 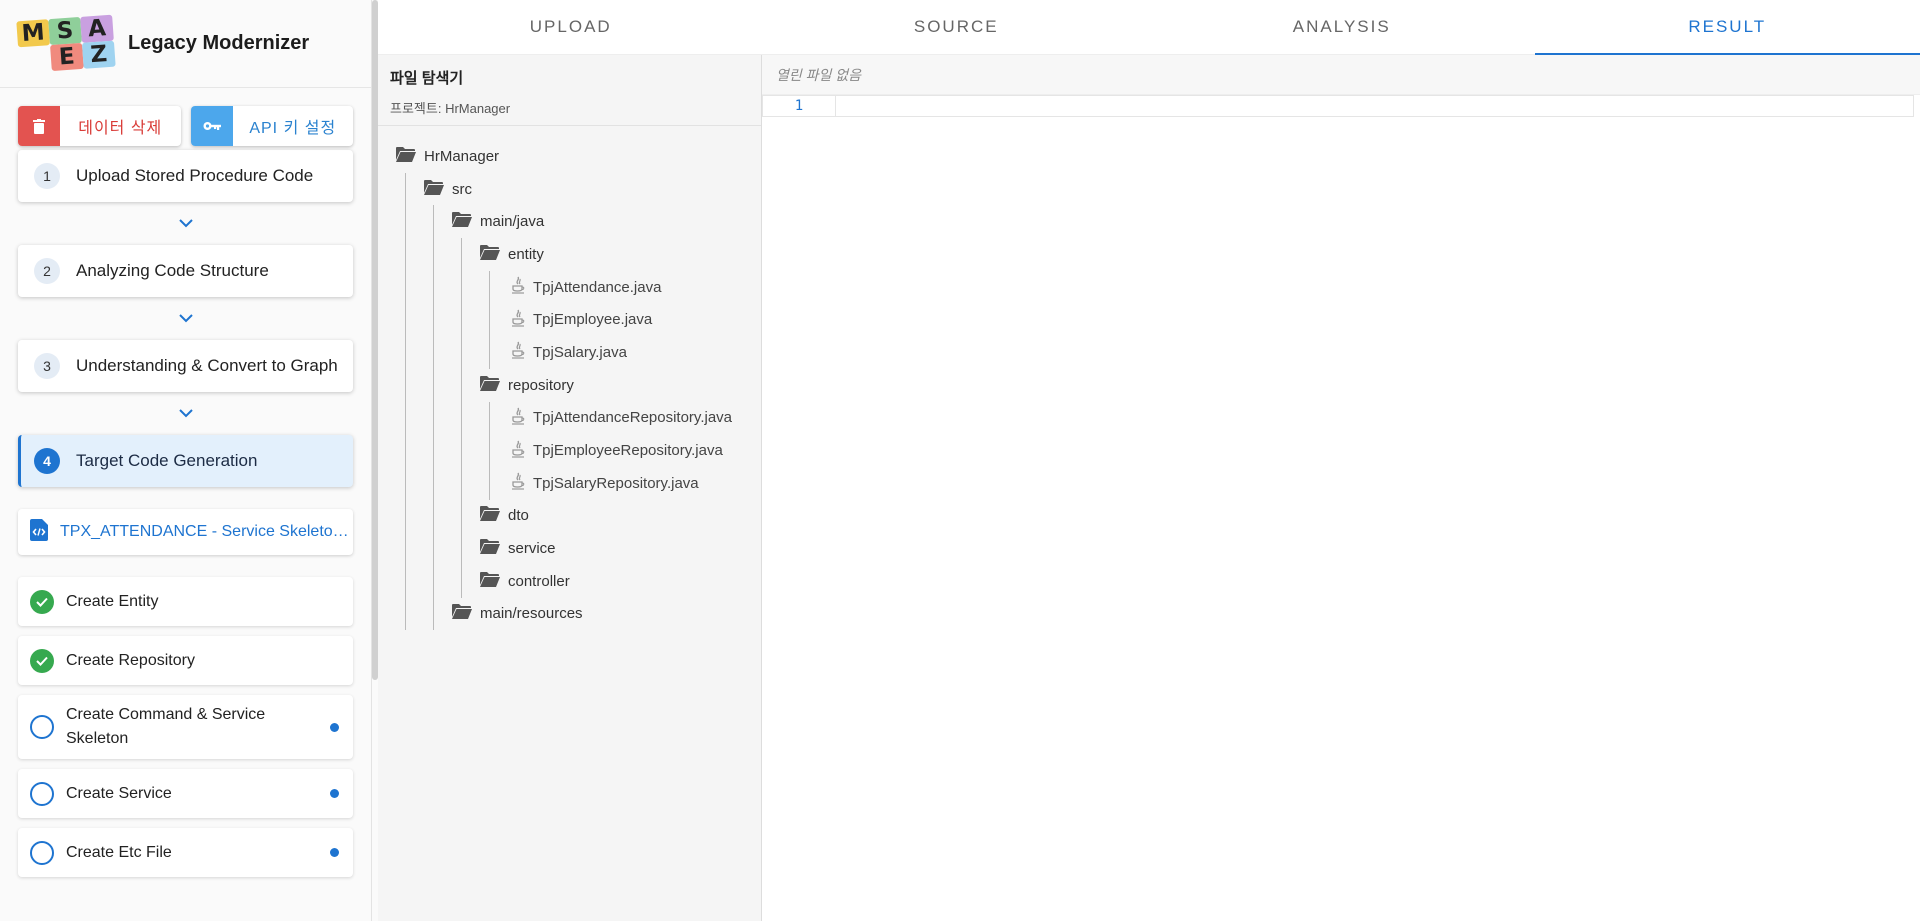 I want to click on trash-icon, so click(x=39, y=126).